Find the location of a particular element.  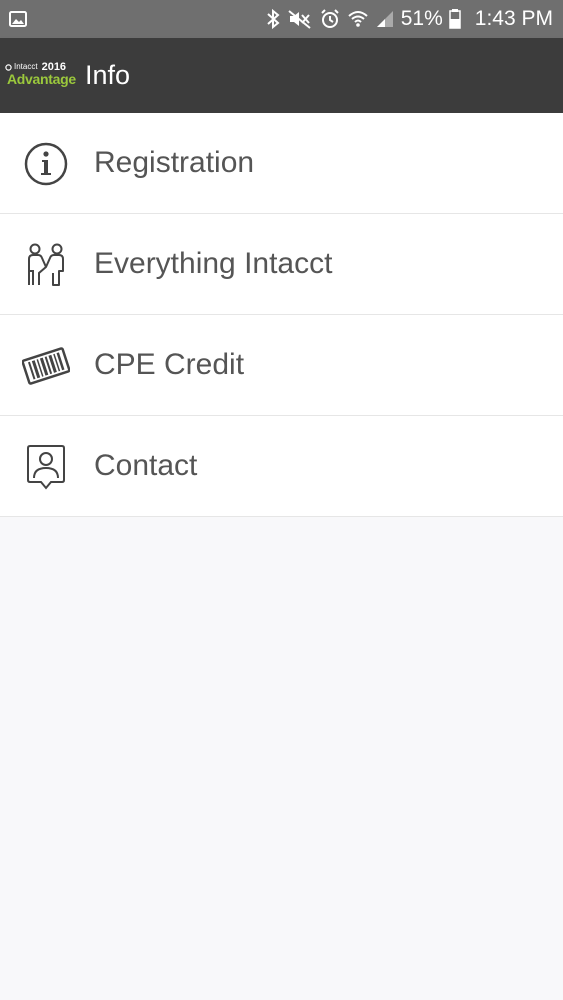

logo-product: Advantage is located at coordinates (41, 79).